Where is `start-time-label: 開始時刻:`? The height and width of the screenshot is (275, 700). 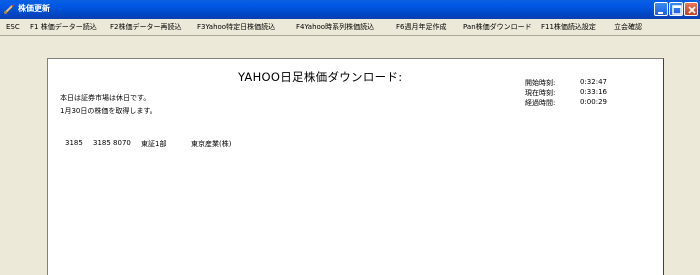 start-time-label: 開始時刻: is located at coordinates (540, 83).